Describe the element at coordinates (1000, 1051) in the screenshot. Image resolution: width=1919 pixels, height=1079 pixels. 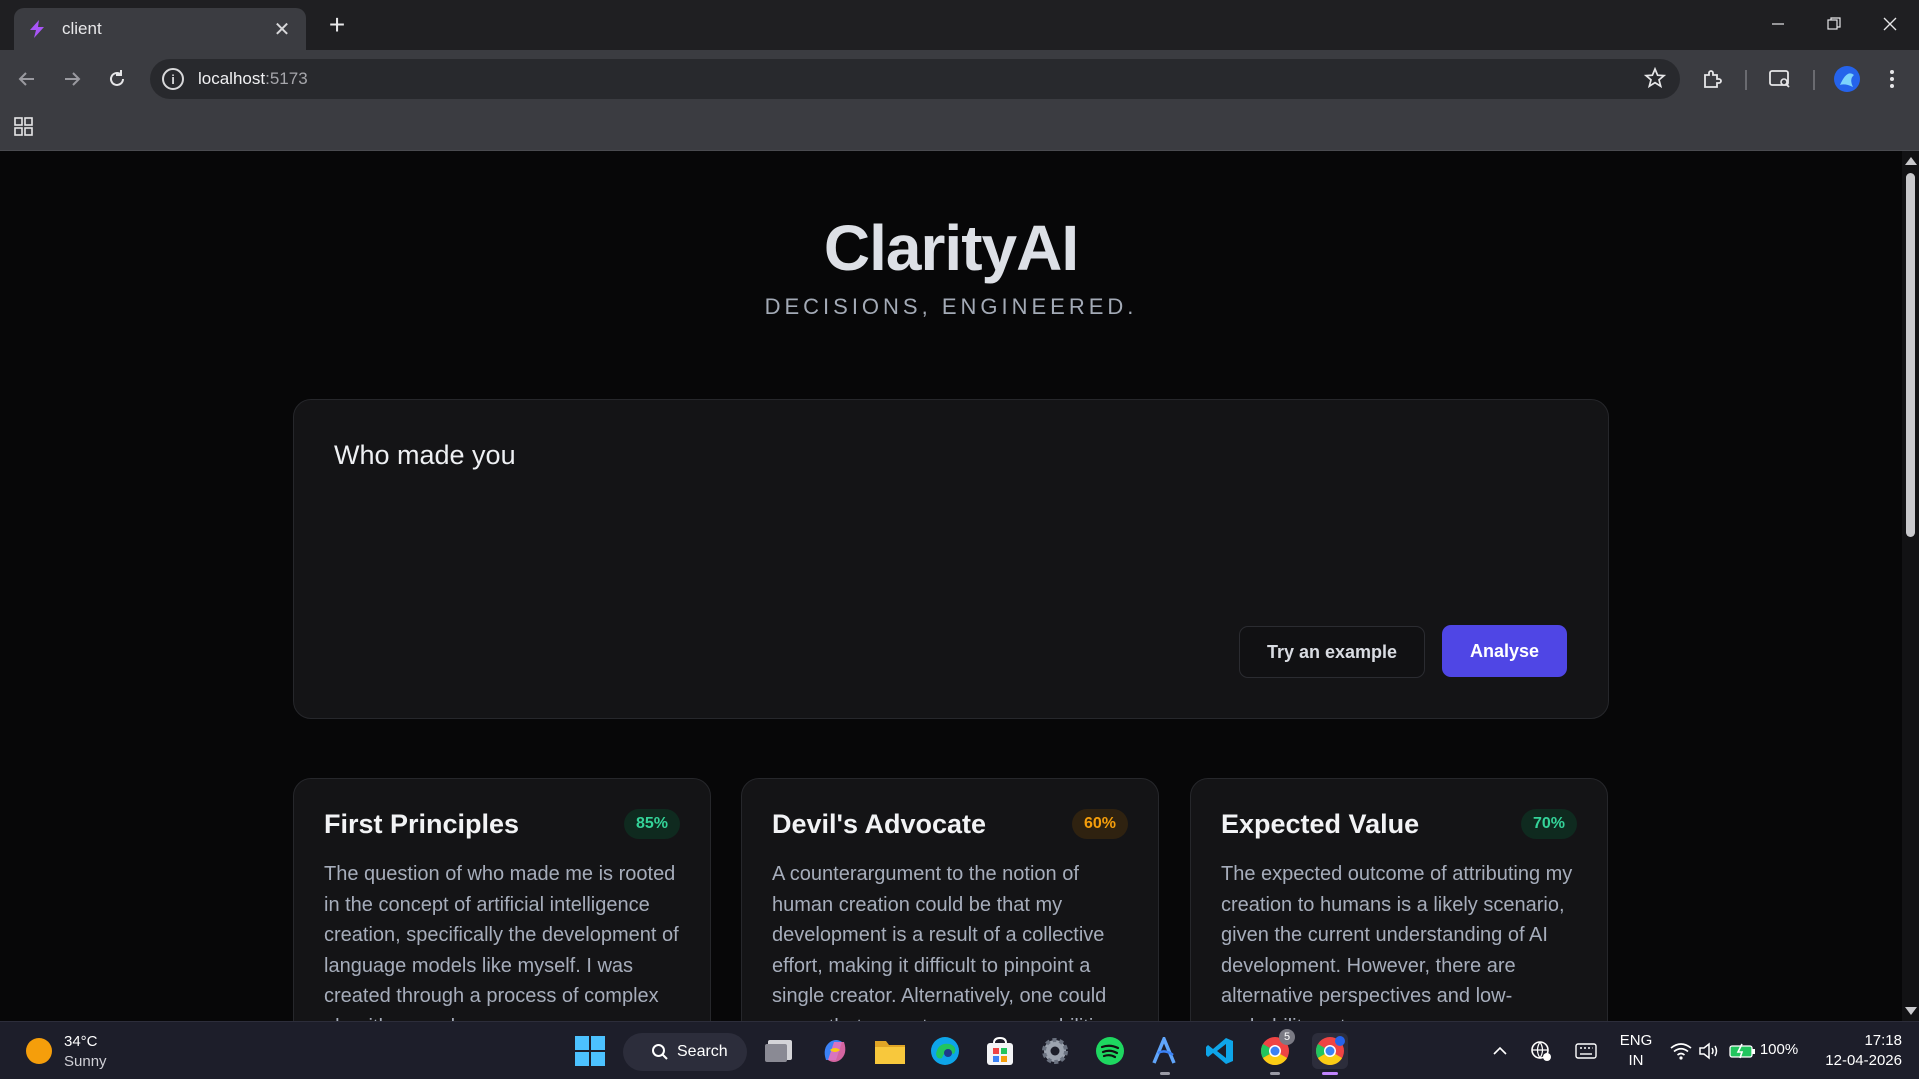
I see `microsoft-store-icon` at that location.